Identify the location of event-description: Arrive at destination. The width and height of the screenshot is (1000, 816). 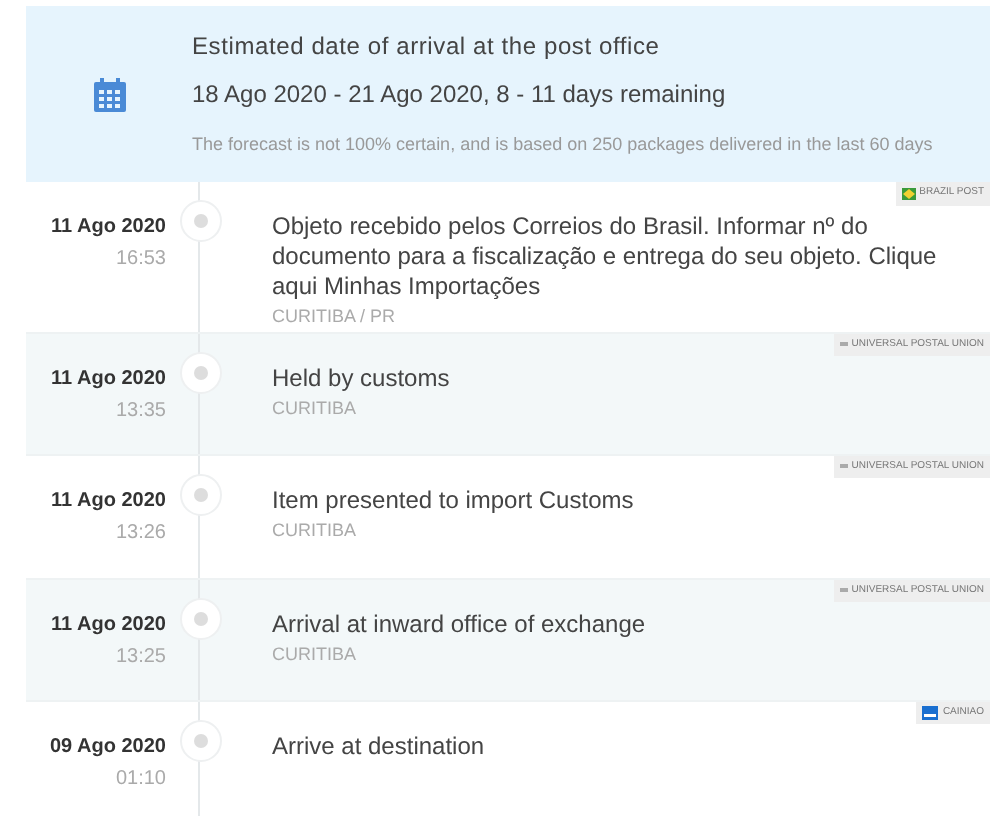
(379, 746).